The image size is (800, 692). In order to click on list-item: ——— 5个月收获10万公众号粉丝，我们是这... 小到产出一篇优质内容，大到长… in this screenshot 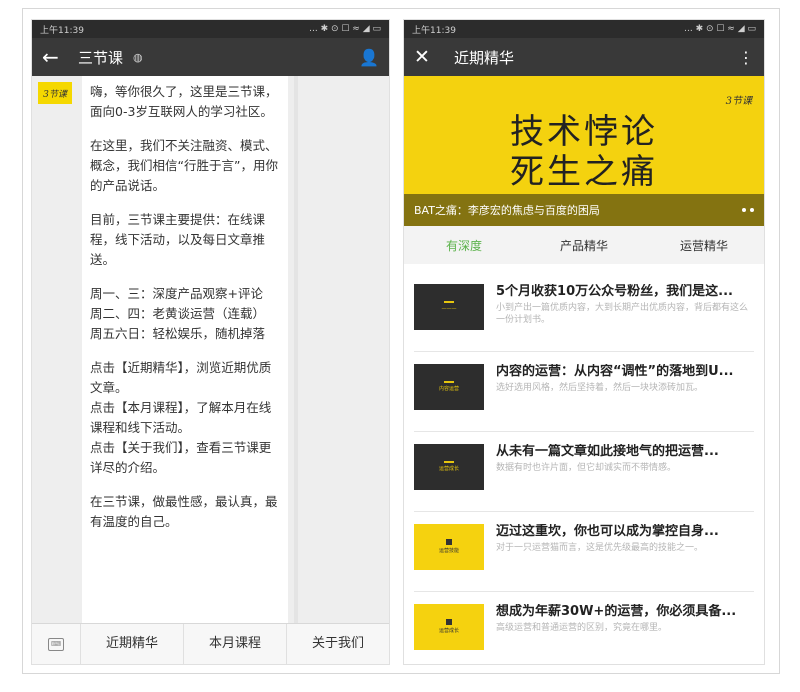, I will do `click(584, 312)`.